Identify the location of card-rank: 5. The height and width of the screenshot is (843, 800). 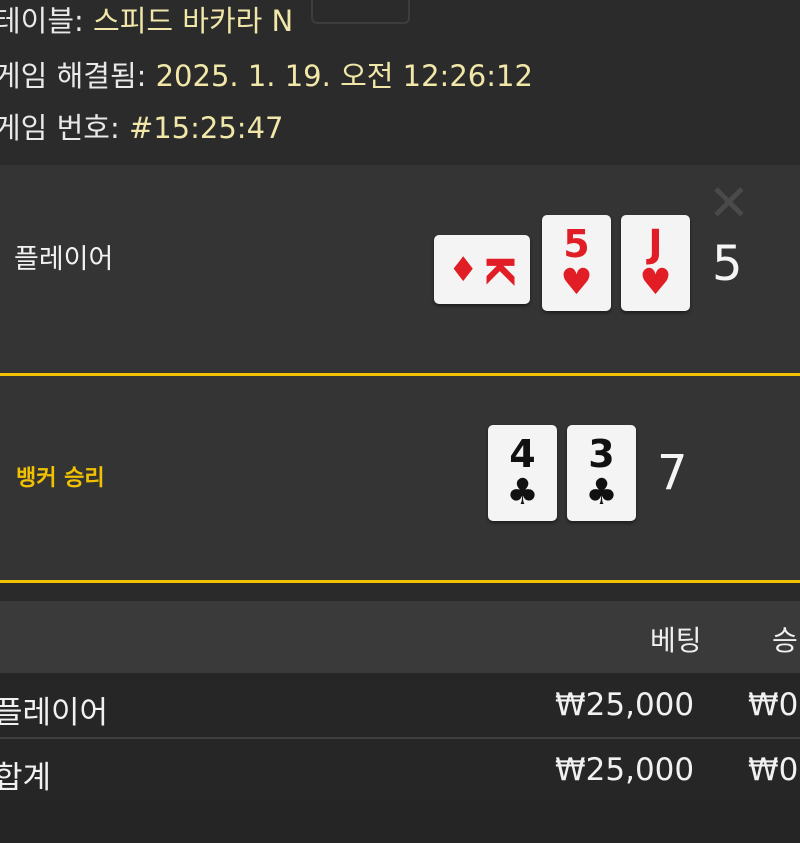
(576, 244).